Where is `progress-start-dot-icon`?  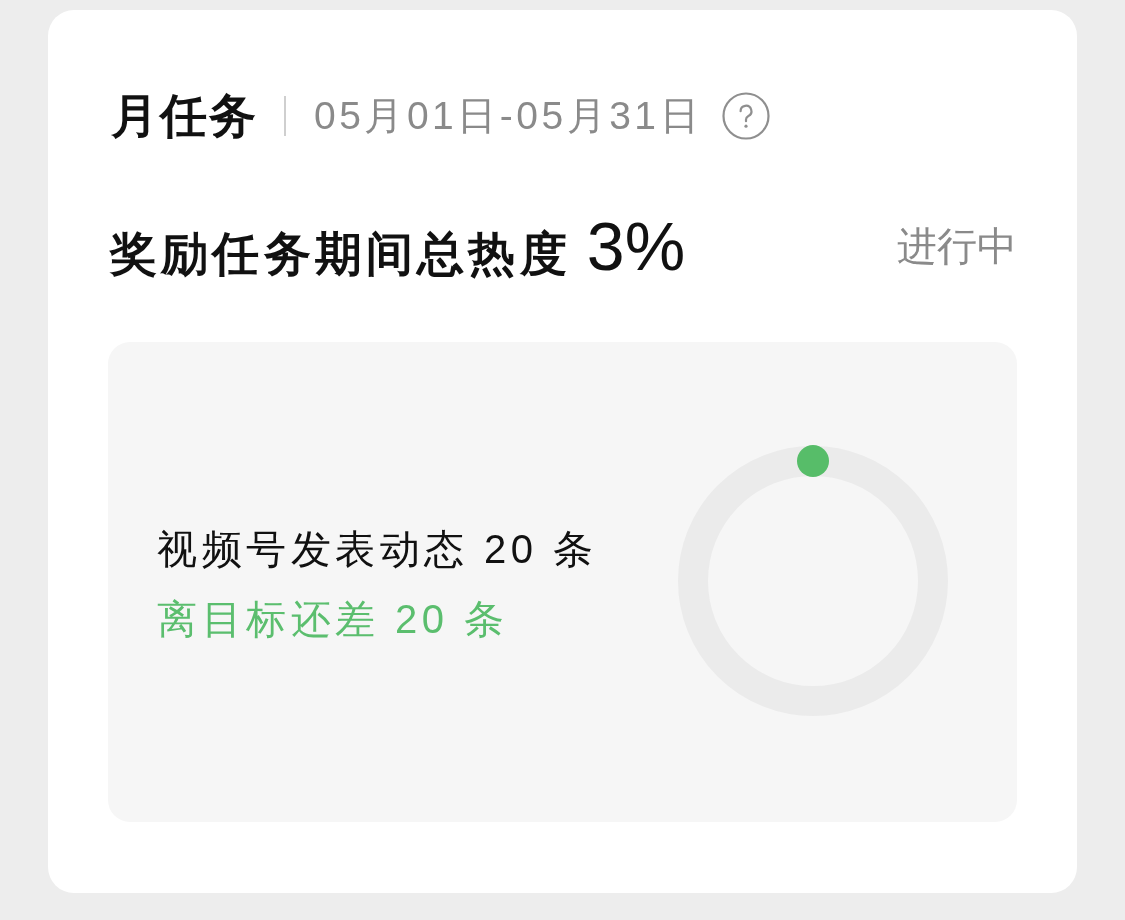
progress-start-dot-icon is located at coordinates (813, 461).